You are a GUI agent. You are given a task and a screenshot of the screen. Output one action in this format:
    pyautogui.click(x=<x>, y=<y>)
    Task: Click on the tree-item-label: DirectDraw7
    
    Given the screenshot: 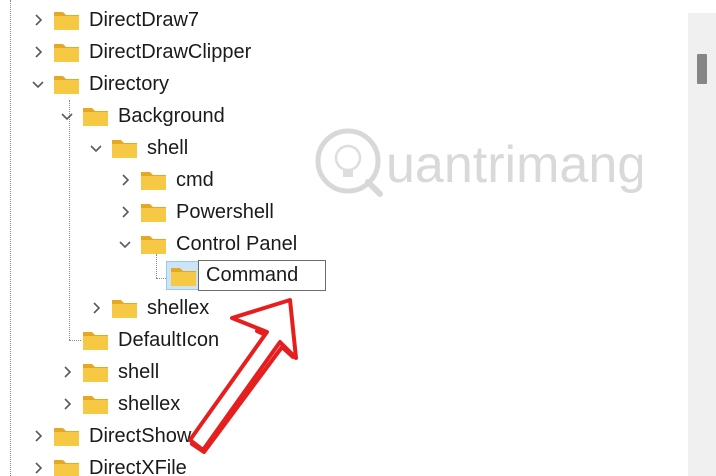 What is the action you would take?
    pyautogui.click(x=144, y=20)
    